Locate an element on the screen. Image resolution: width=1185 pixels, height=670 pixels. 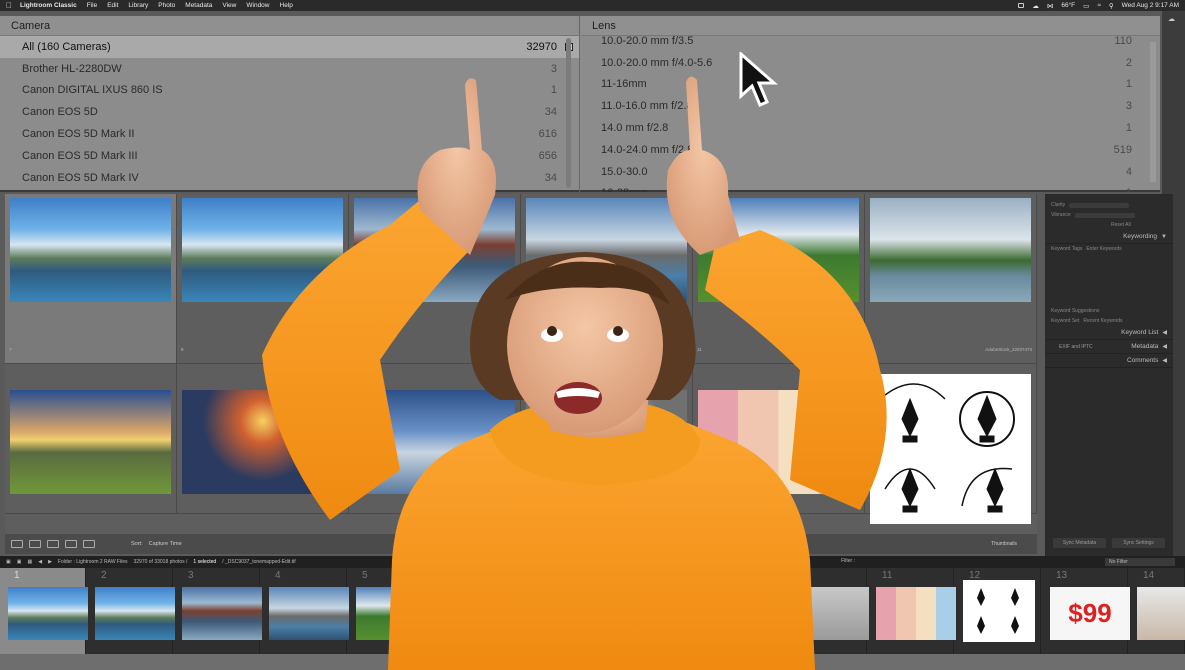
lens-row: 10.0-20.0 mm f/4.0-5.6 2 is located at coordinates (870, 63).